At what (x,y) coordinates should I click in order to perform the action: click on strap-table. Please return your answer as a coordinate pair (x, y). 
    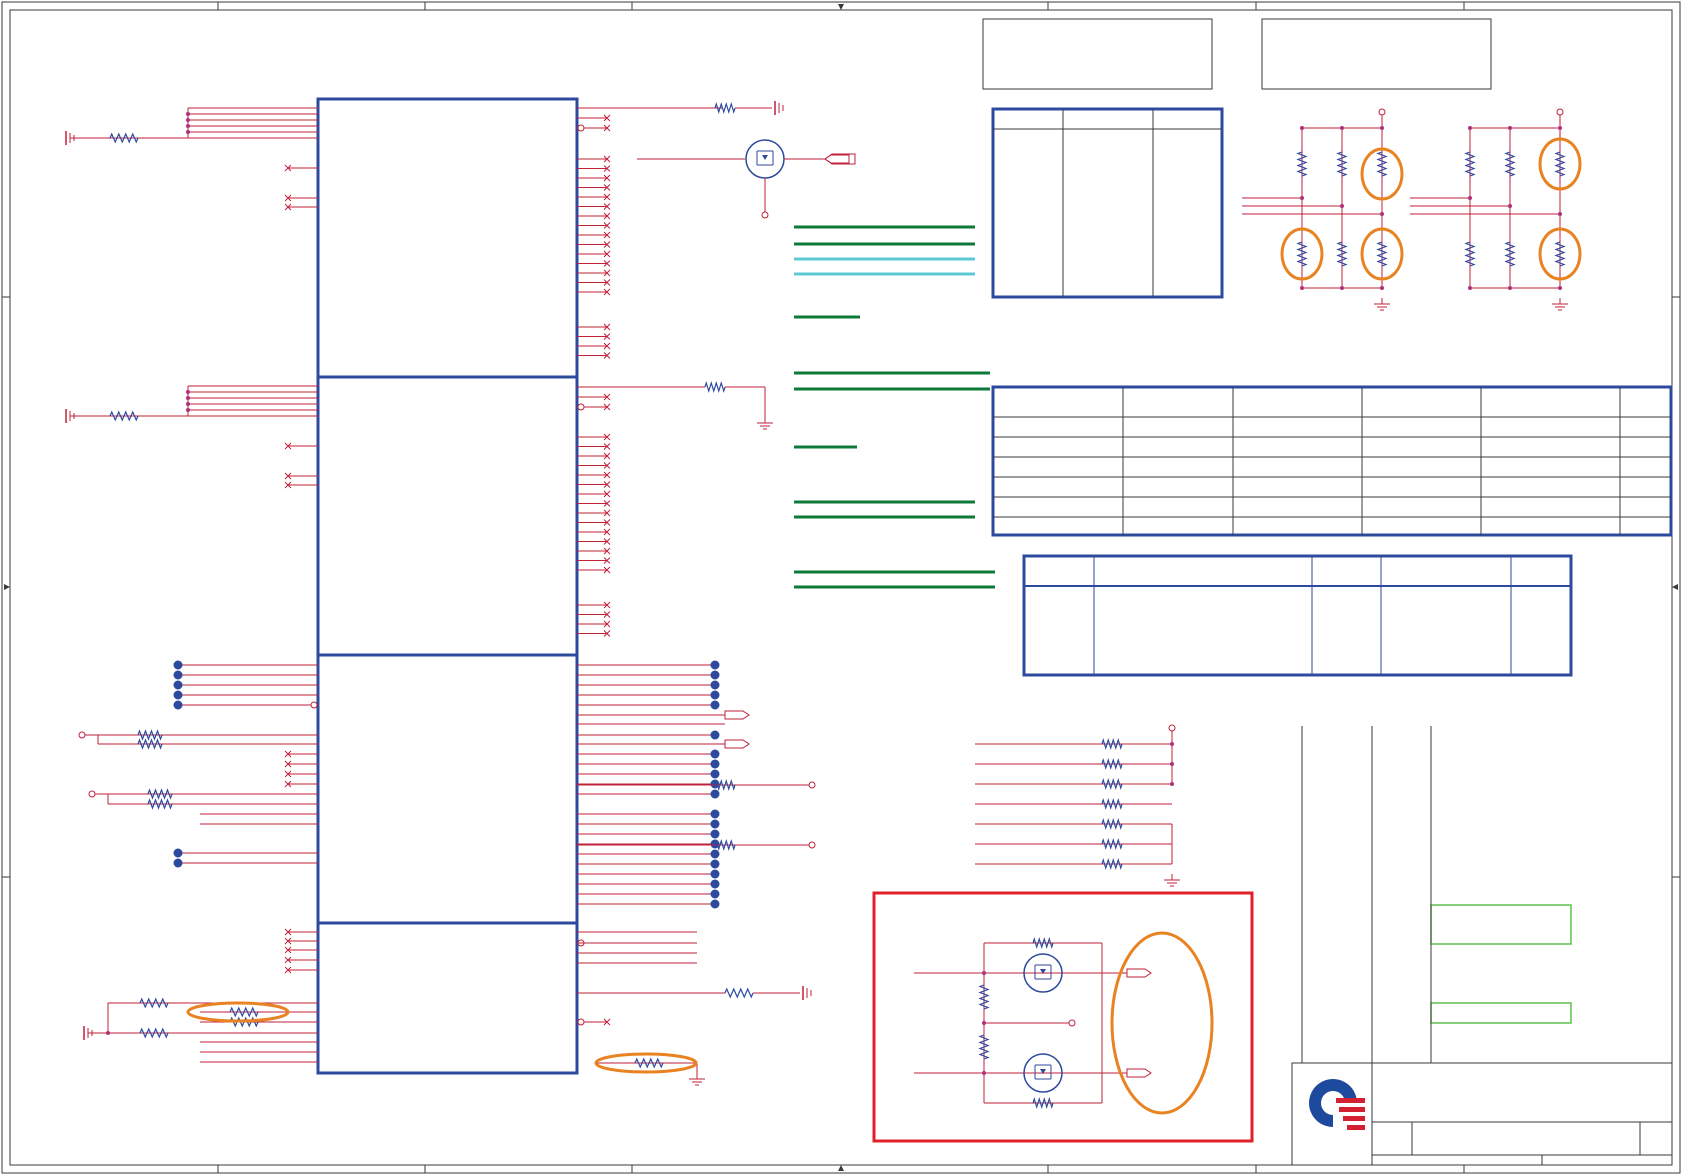
    Looking at the image, I should click on (1107, 203).